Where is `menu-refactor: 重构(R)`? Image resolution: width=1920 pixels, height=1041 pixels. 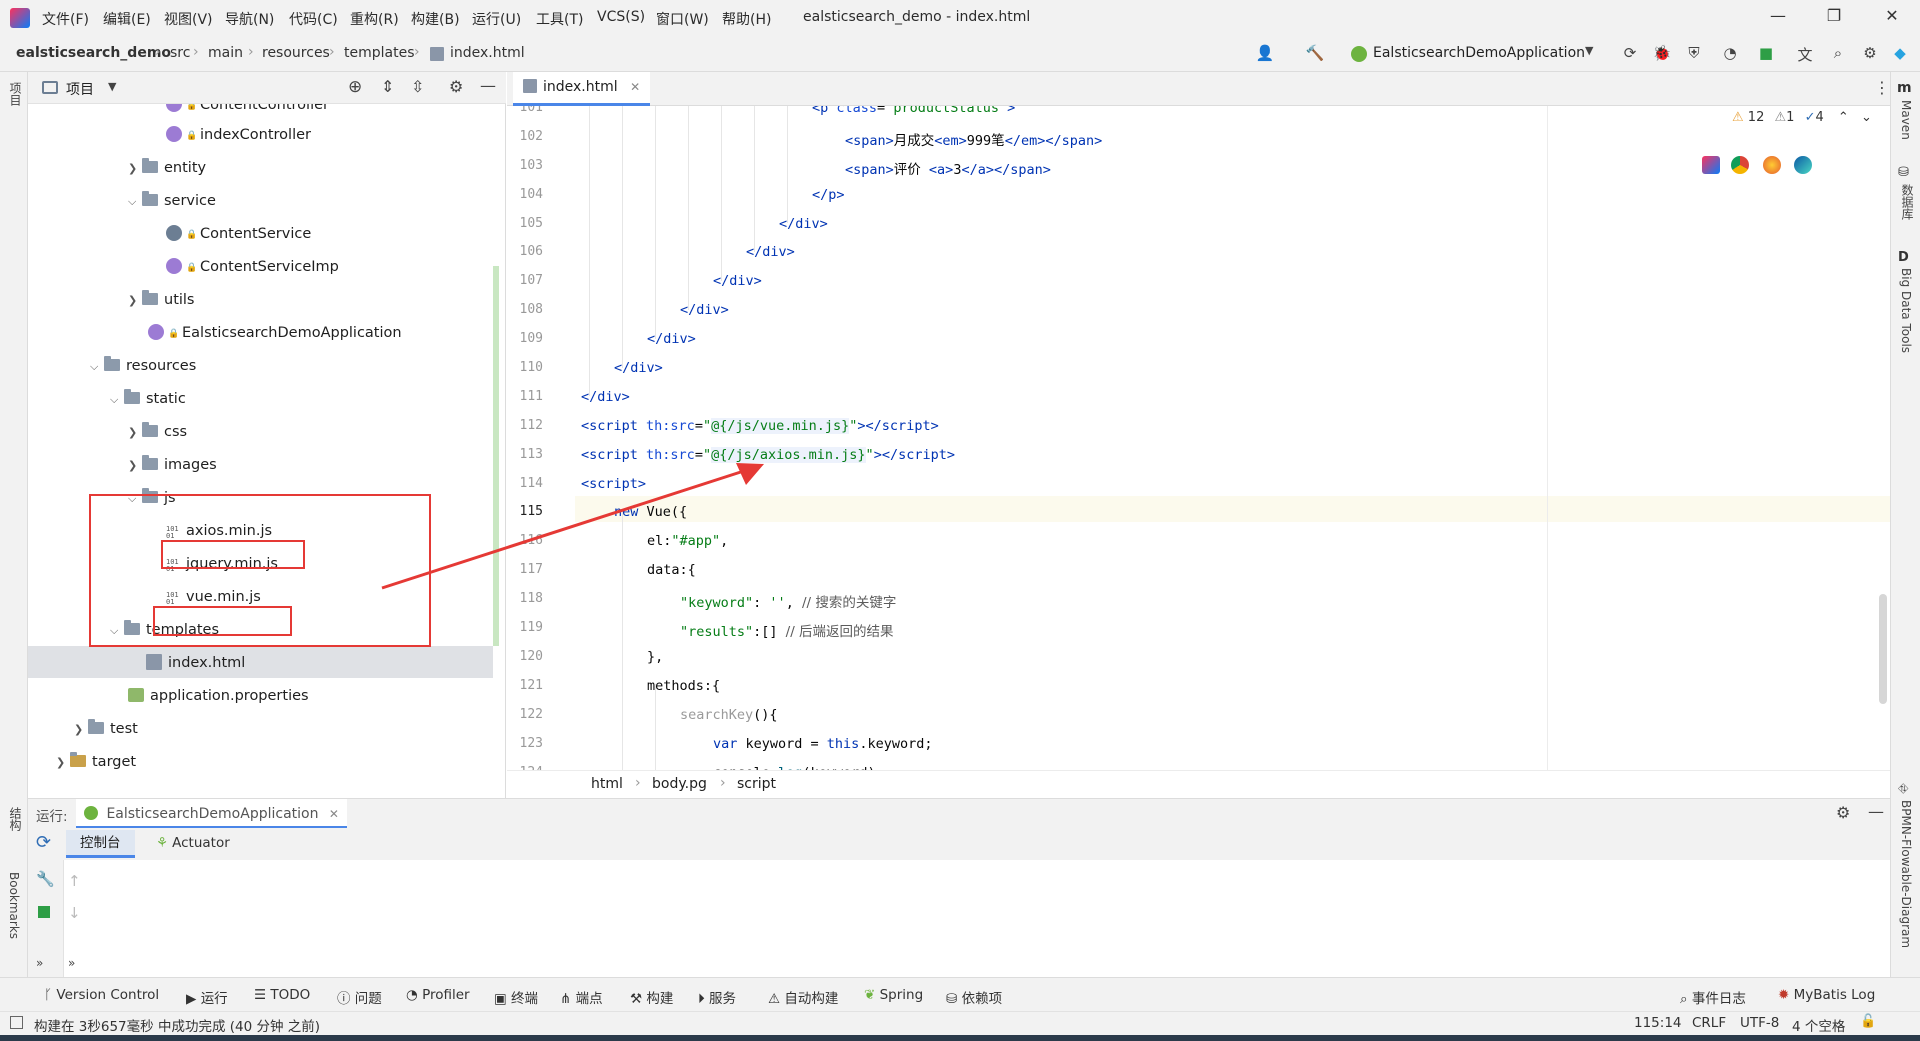
menu-refactor: 重构(R) is located at coordinates (374, 19).